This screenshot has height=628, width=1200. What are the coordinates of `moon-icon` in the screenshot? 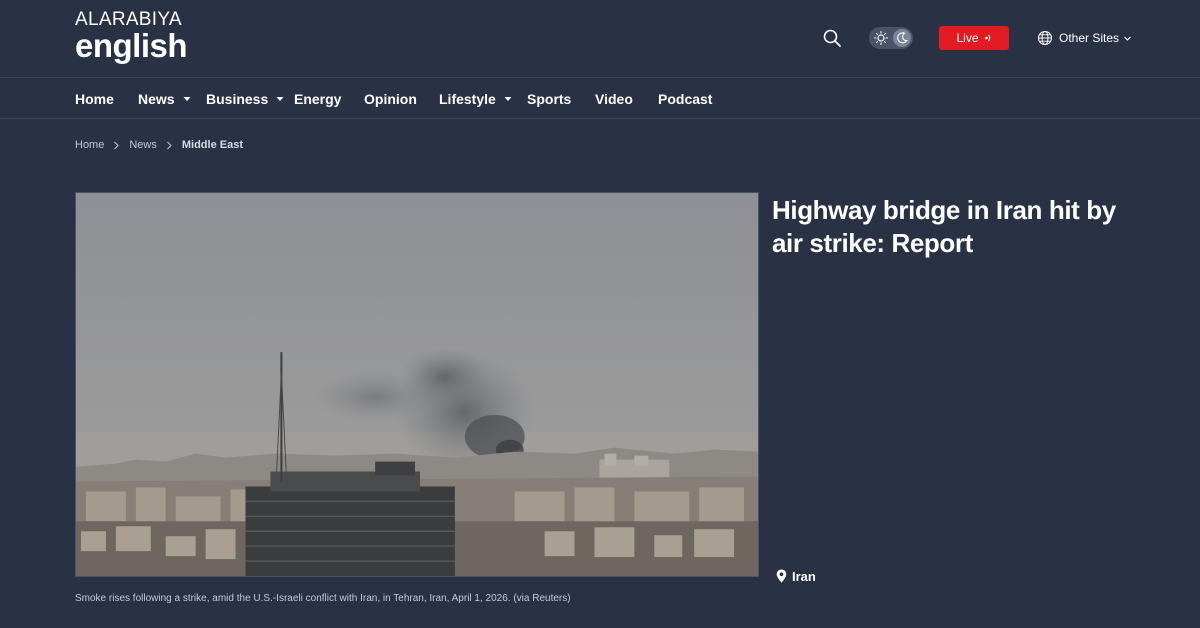 It's located at (902, 38).